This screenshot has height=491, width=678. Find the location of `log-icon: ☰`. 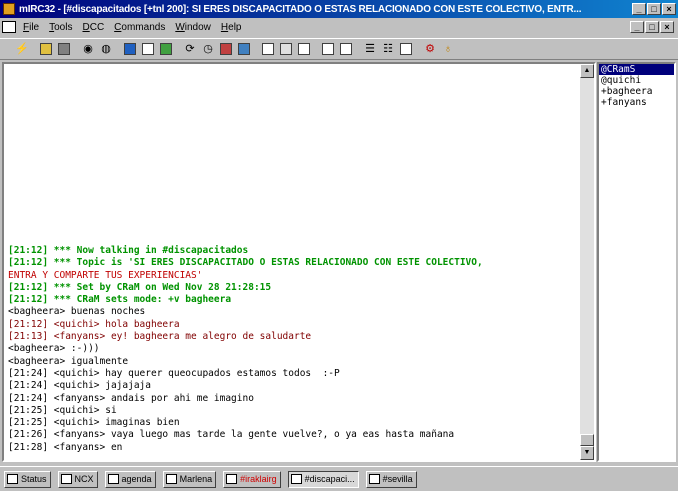

log-icon: ☰ is located at coordinates (370, 49).